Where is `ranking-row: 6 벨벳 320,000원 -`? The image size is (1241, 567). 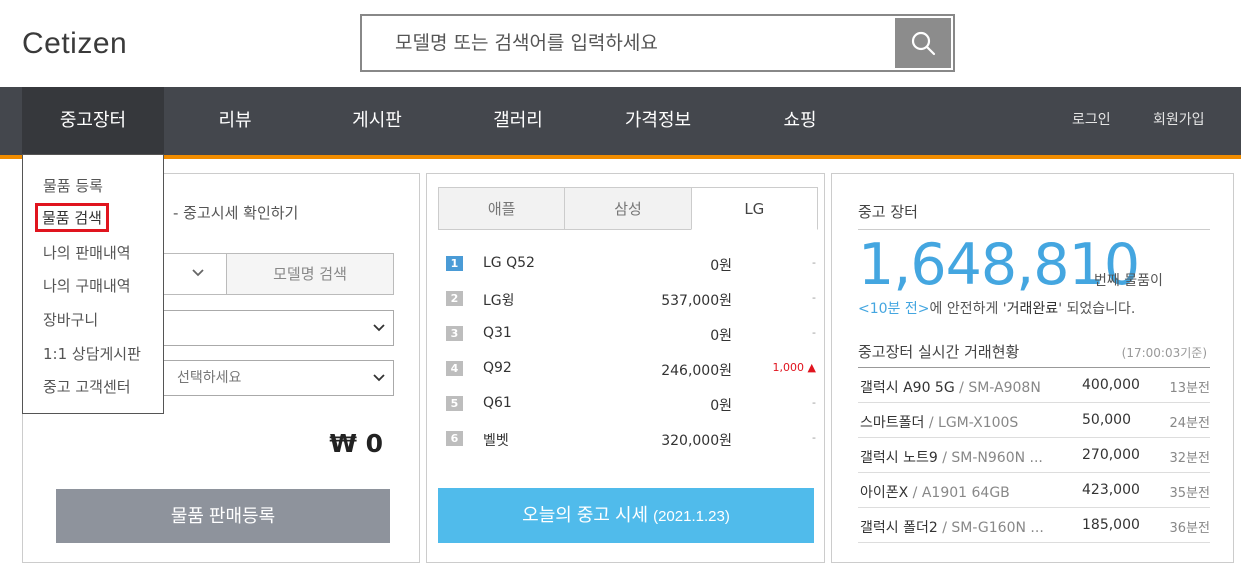 ranking-row: 6 벨벳 320,000원 - is located at coordinates (631, 448).